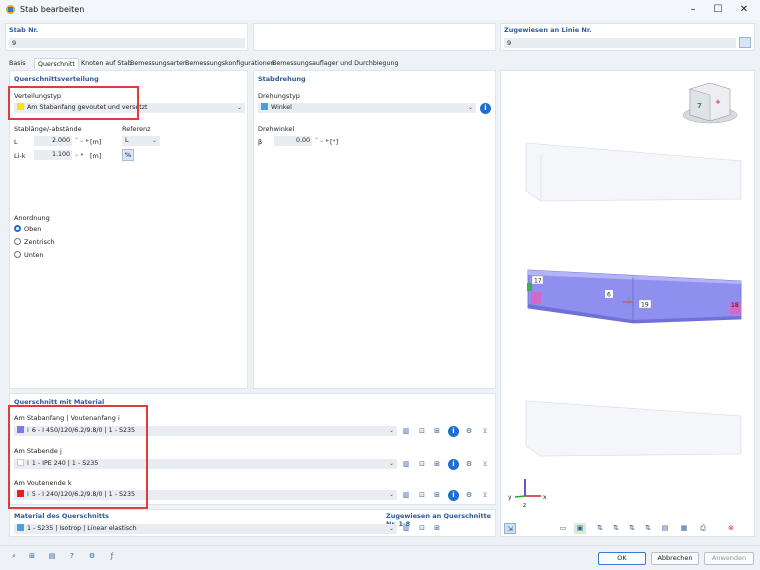 The image size is (760, 570). I want to click on L-input: 2.000, so click(53, 141).